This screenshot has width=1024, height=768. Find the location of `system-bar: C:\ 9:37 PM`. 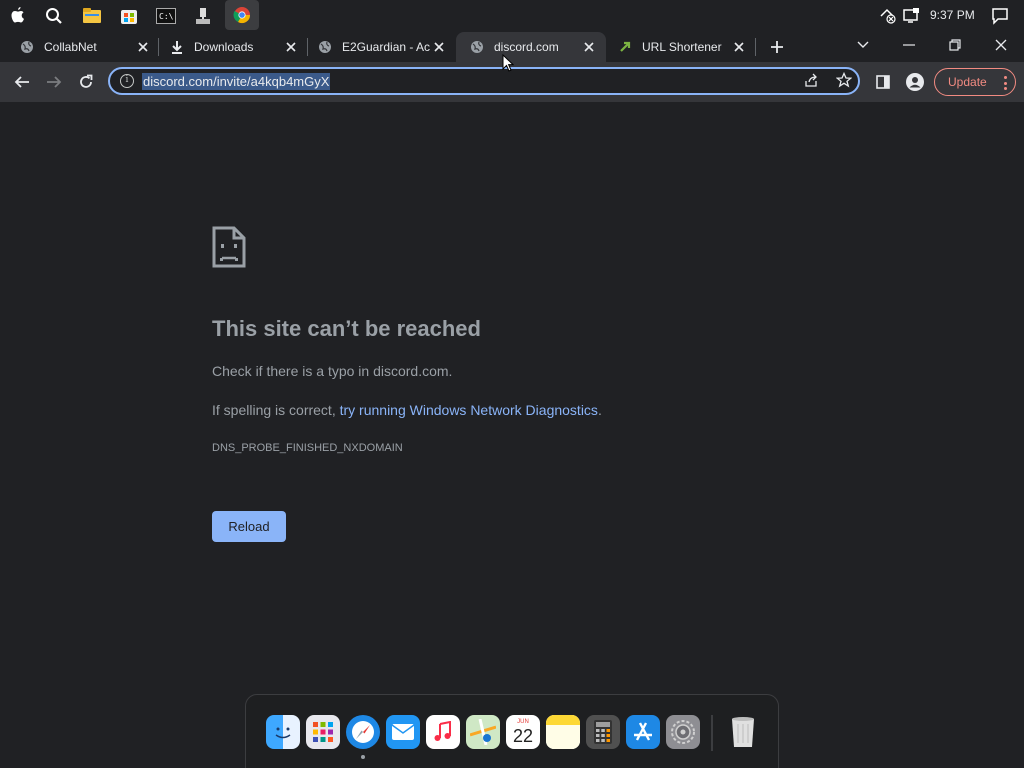

system-bar: C:\ 9:37 PM is located at coordinates (512, 16).